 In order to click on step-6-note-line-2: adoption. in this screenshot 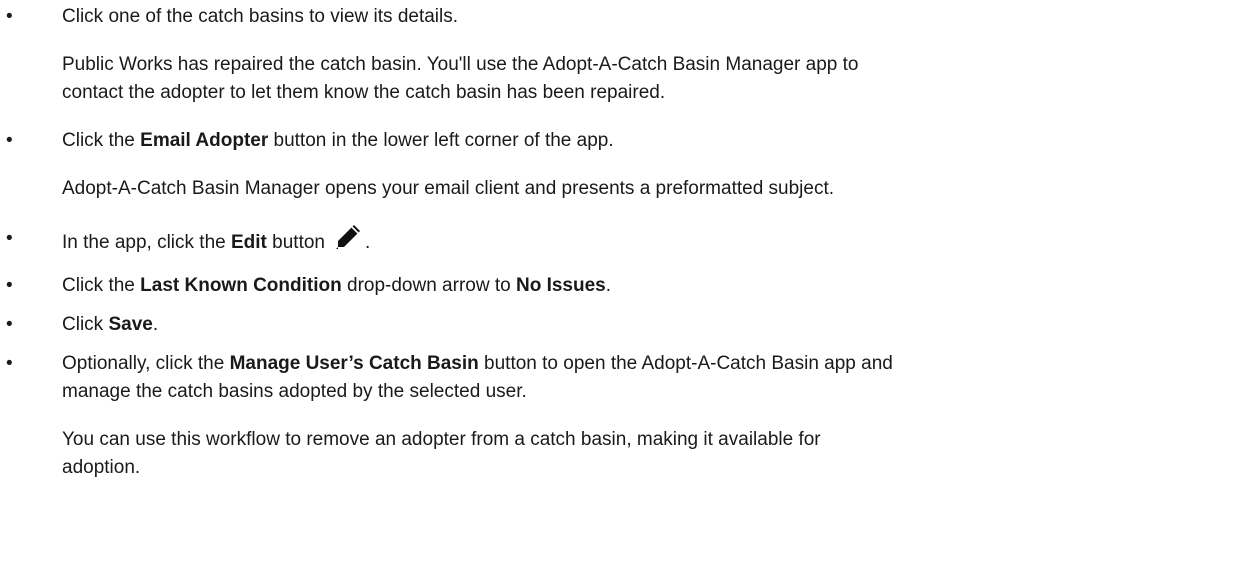, I will do `click(101, 467)`.